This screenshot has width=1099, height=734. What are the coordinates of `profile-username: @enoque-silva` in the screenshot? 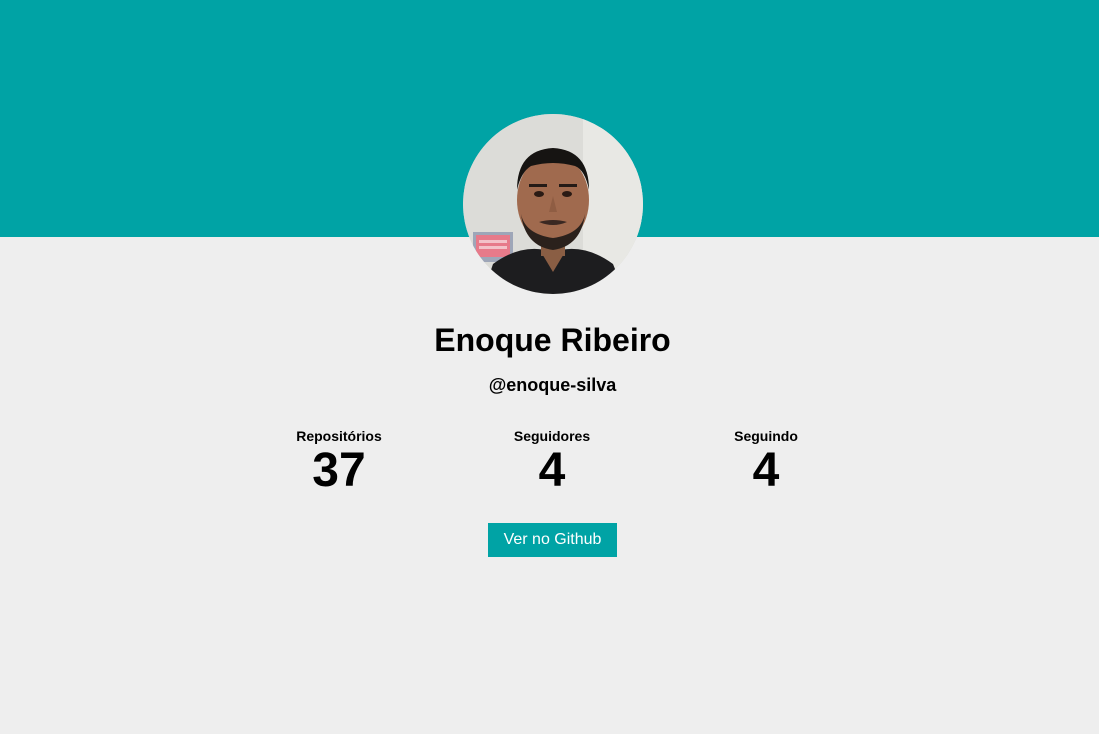 It's located at (552, 385).